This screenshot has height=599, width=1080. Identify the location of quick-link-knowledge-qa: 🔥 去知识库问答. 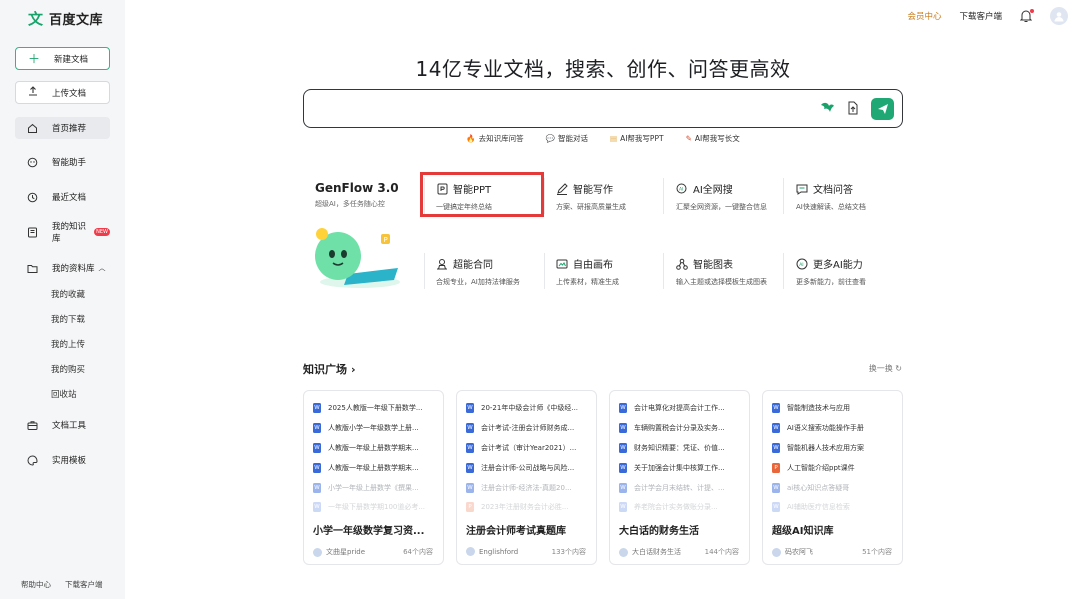
(494, 138).